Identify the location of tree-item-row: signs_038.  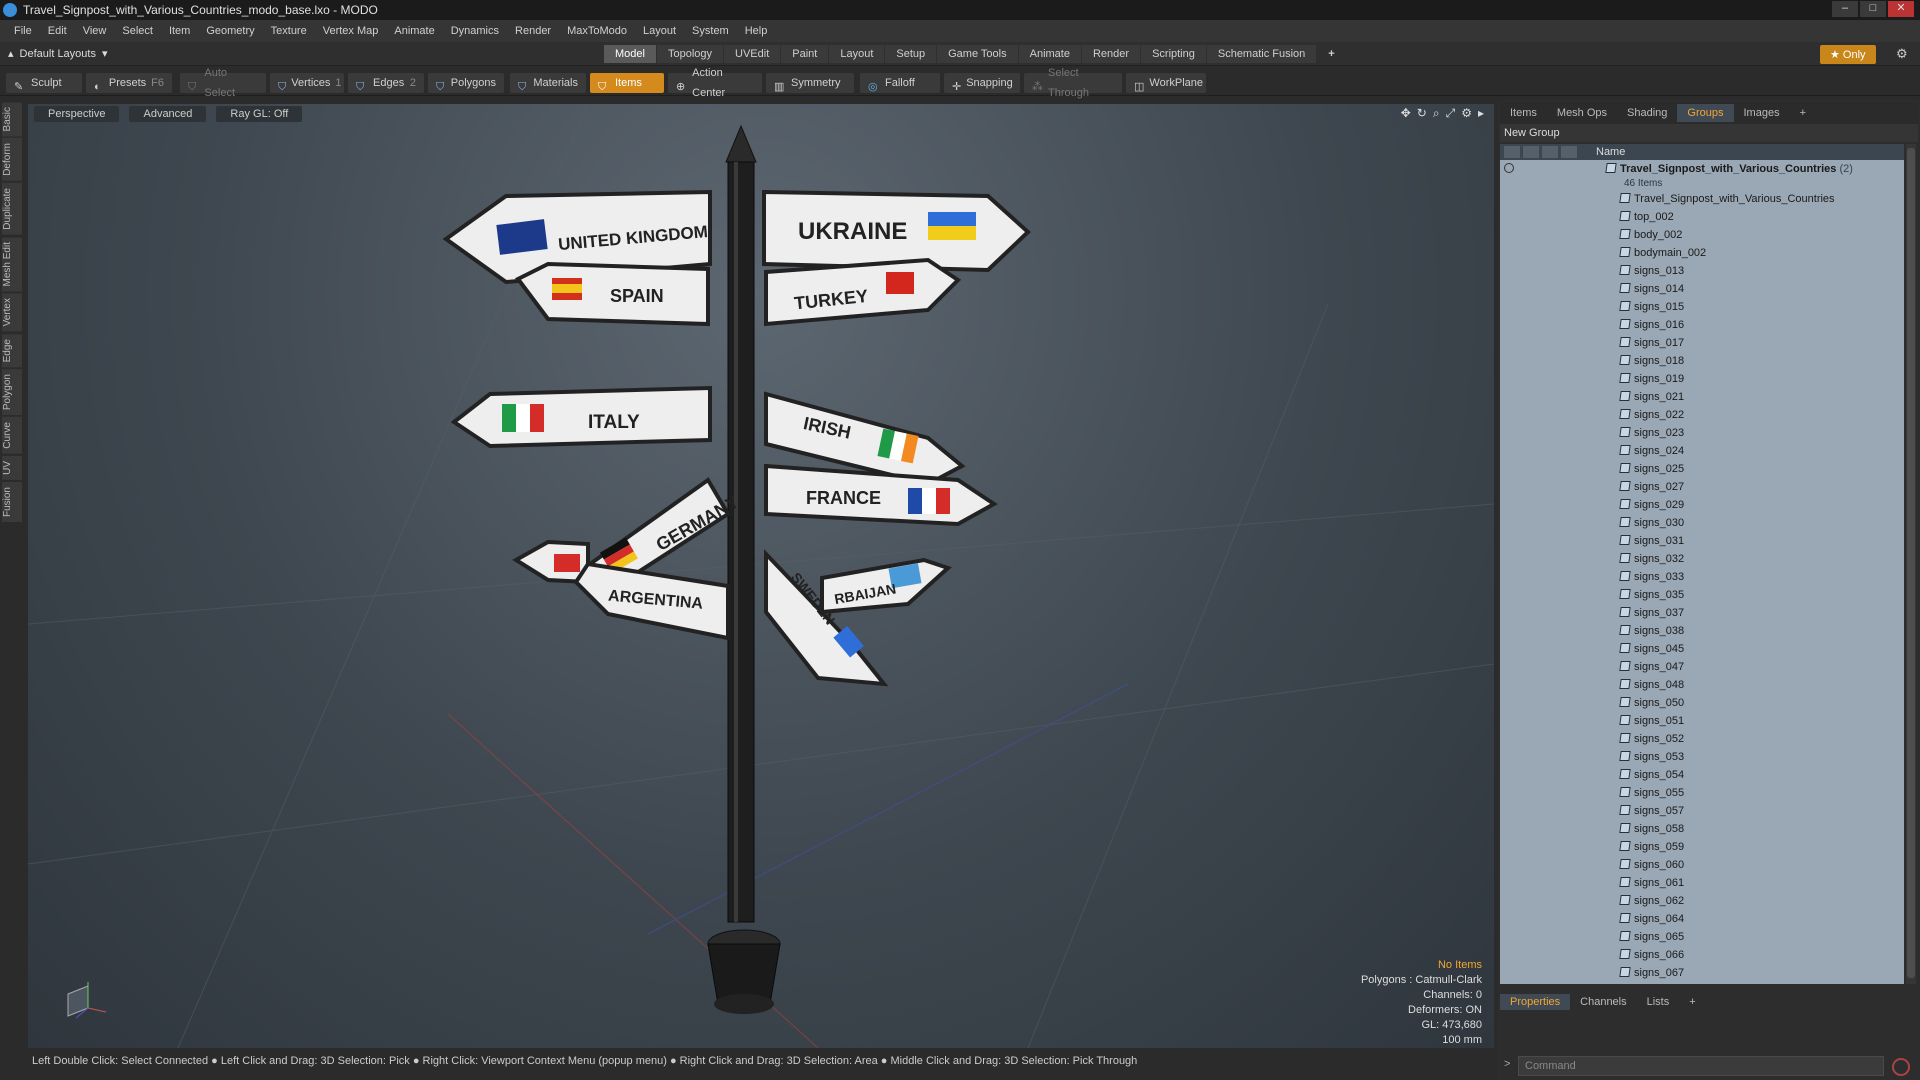
(1702, 631).